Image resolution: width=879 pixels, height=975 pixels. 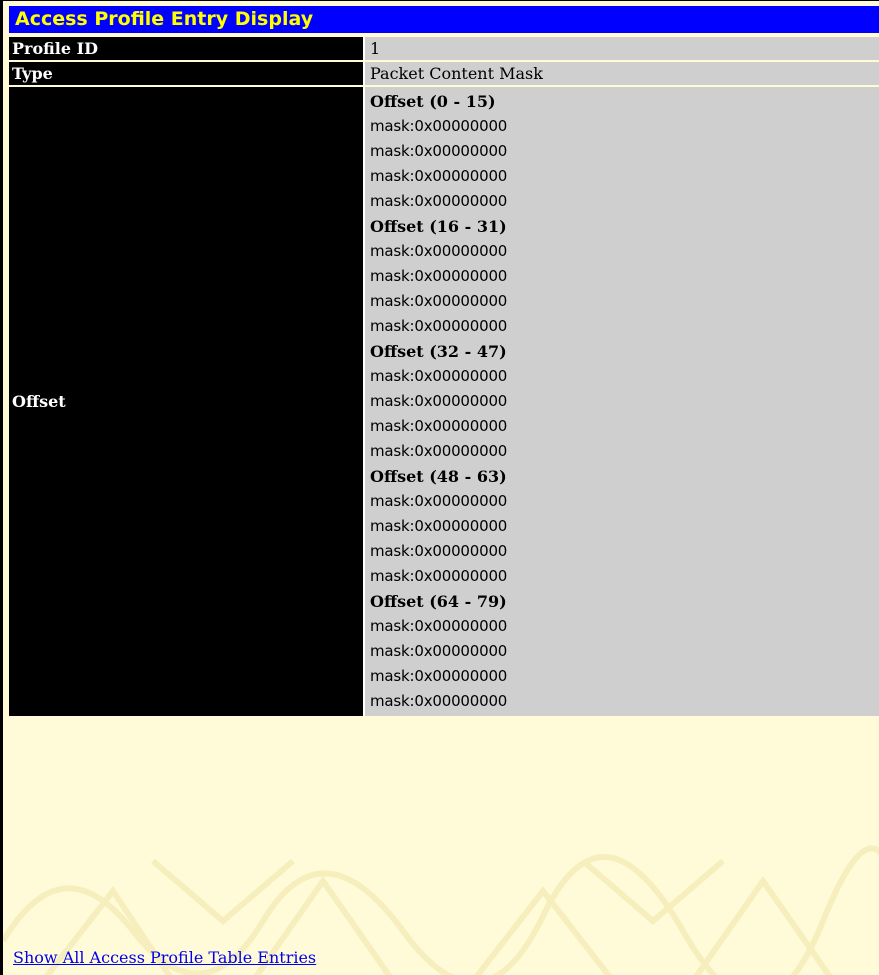 What do you see at coordinates (444, 19) in the screenshot?
I see `page-title: Access Profile Entry Display` at bounding box center [444, 19].